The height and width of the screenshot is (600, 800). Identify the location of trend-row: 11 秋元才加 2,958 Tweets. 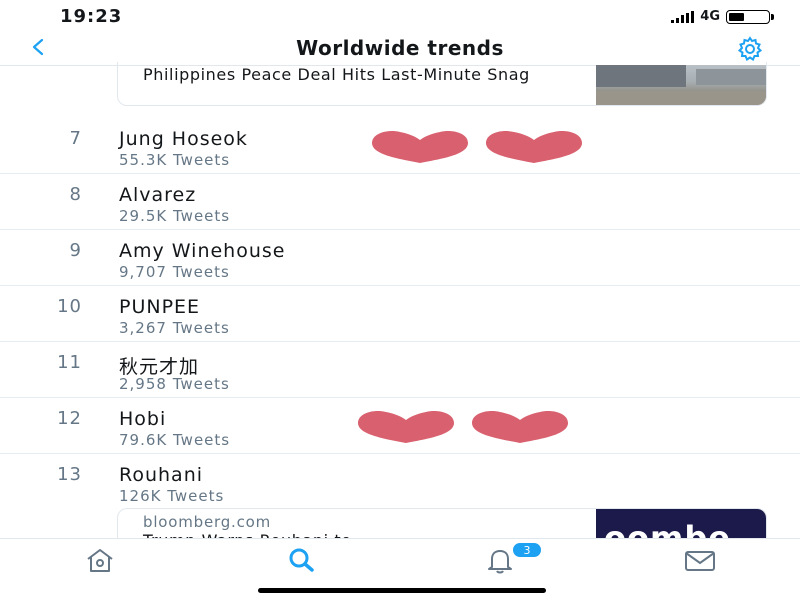
(400, 370).